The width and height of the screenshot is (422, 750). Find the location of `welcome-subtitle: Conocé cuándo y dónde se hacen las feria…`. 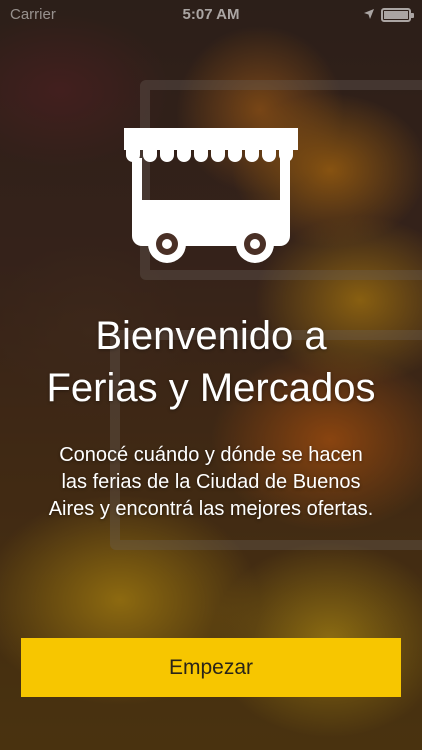

welcome-subtitle: Conocé cuándo y dónde se hacen las feria… is located at coordinates (211, 482).